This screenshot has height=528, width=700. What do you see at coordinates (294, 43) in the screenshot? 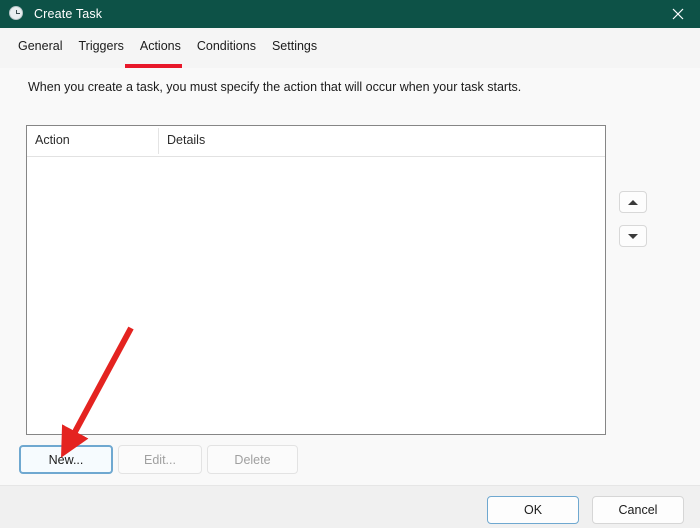
I see `tab-settings: Settings` at bounding box center [294, 43].